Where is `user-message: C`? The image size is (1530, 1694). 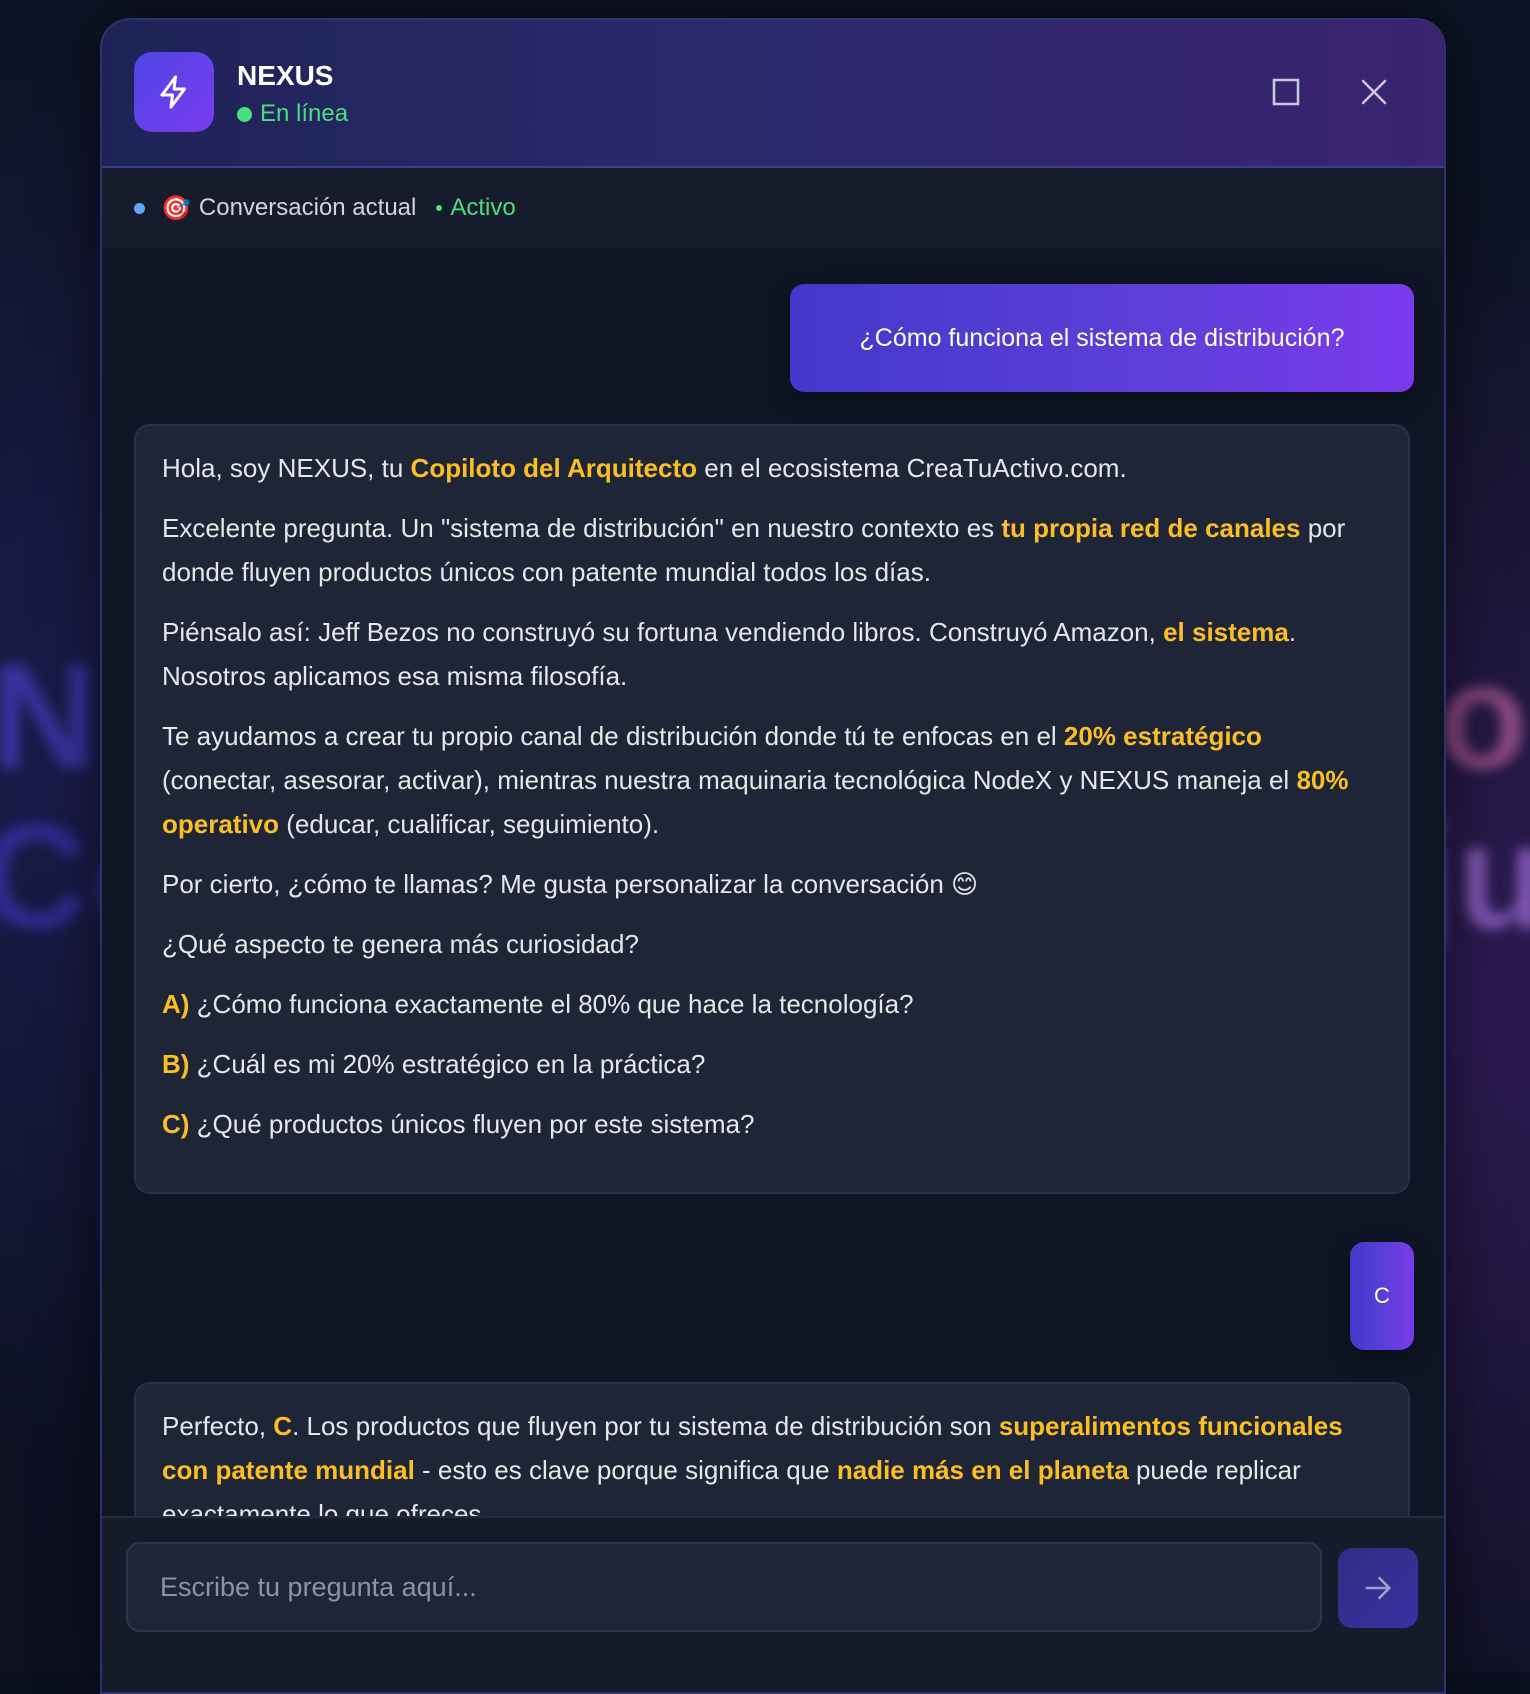
user-message: C is located at coordinates (1382, 1296).